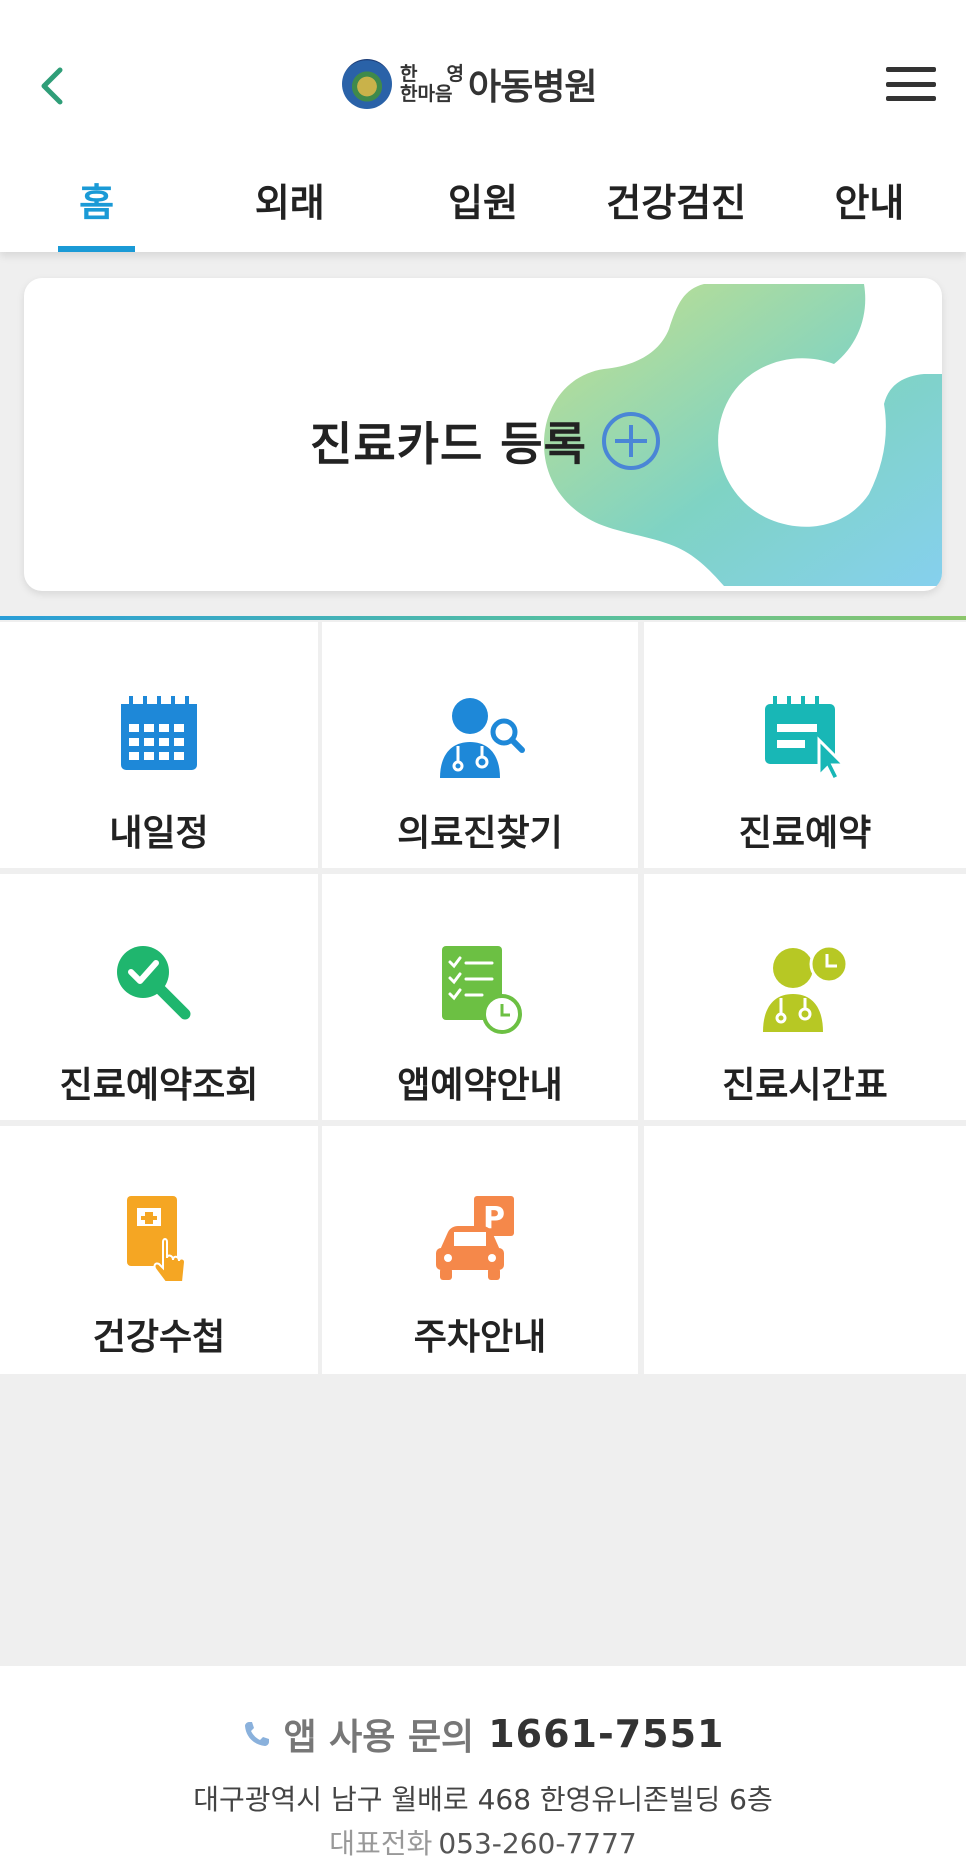 This screenshot has height=1871, width=966. I want to click on active-tab-indicator, so click(96, 249).